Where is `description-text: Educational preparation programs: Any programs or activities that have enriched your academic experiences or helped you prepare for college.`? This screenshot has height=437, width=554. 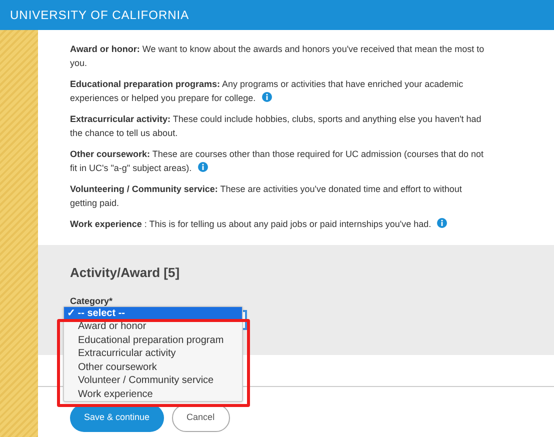
description-text: Educational preparation programs: Any programs or activities that have enriched your academic experiences or helped you prepare for college. is located at coordinates (267, 91).